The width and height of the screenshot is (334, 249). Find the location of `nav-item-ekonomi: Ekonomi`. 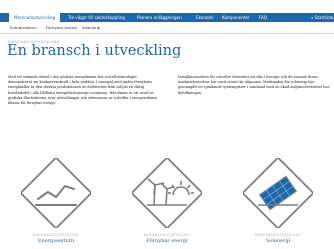

nav-item-ekonomi: Ekonomi is located at coordinates (205, 17).